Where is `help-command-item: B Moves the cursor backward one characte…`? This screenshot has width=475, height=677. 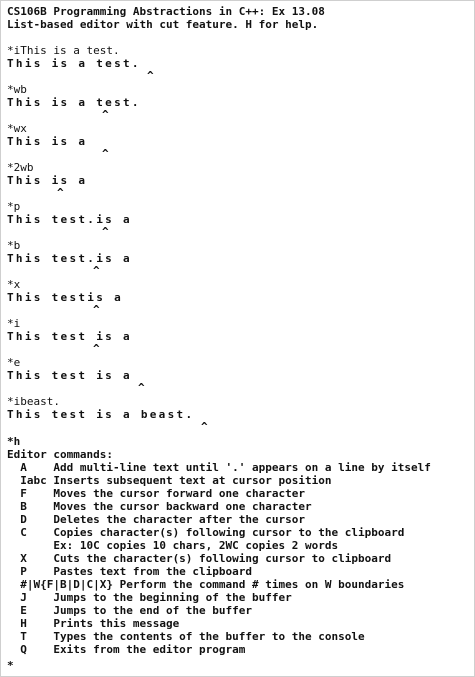 help-command-item: B Moves the cursor backward one characte… is located at coordinates (159, 506).